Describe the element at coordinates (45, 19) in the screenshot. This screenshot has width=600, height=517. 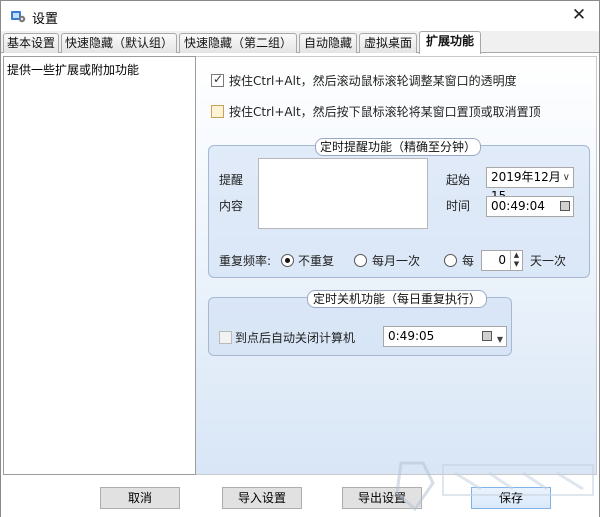
I see `window-title: 设置` at that location.